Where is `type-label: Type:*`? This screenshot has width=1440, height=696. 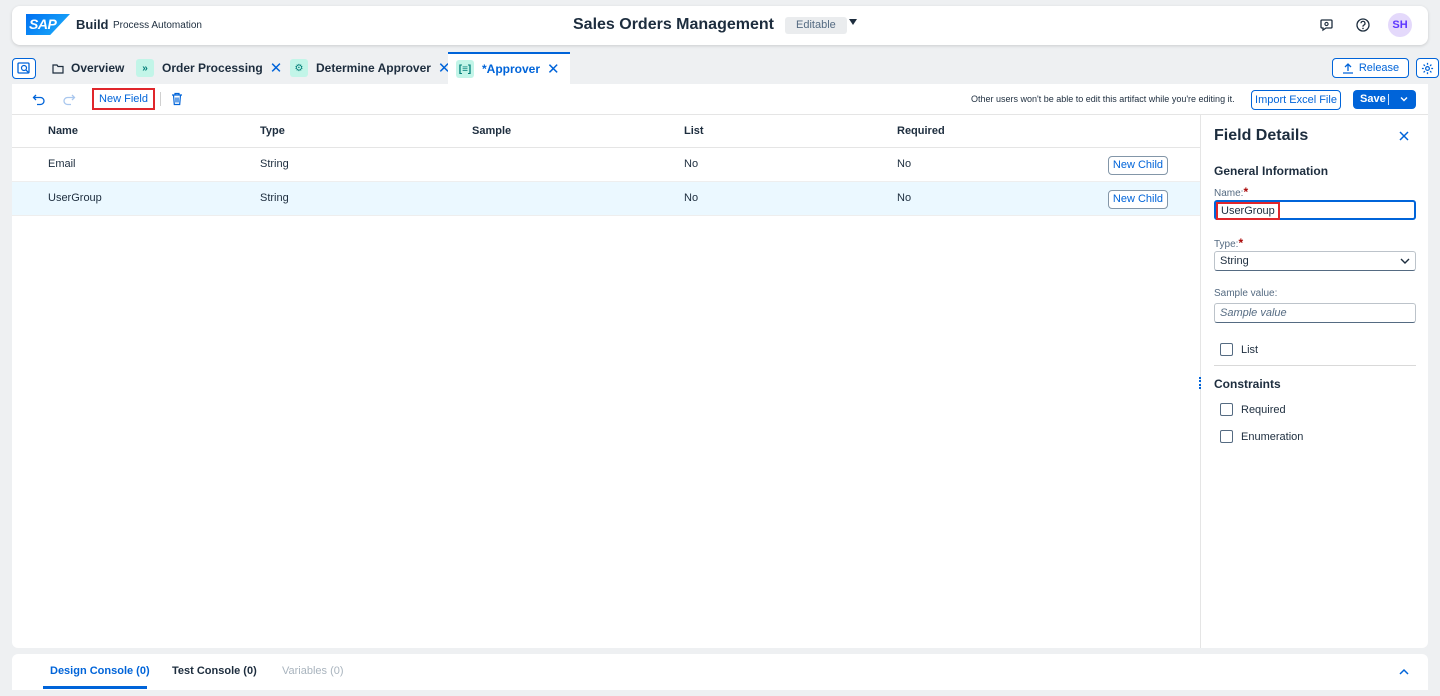 type-label: Type:* is located at coordinates (1229, 243).